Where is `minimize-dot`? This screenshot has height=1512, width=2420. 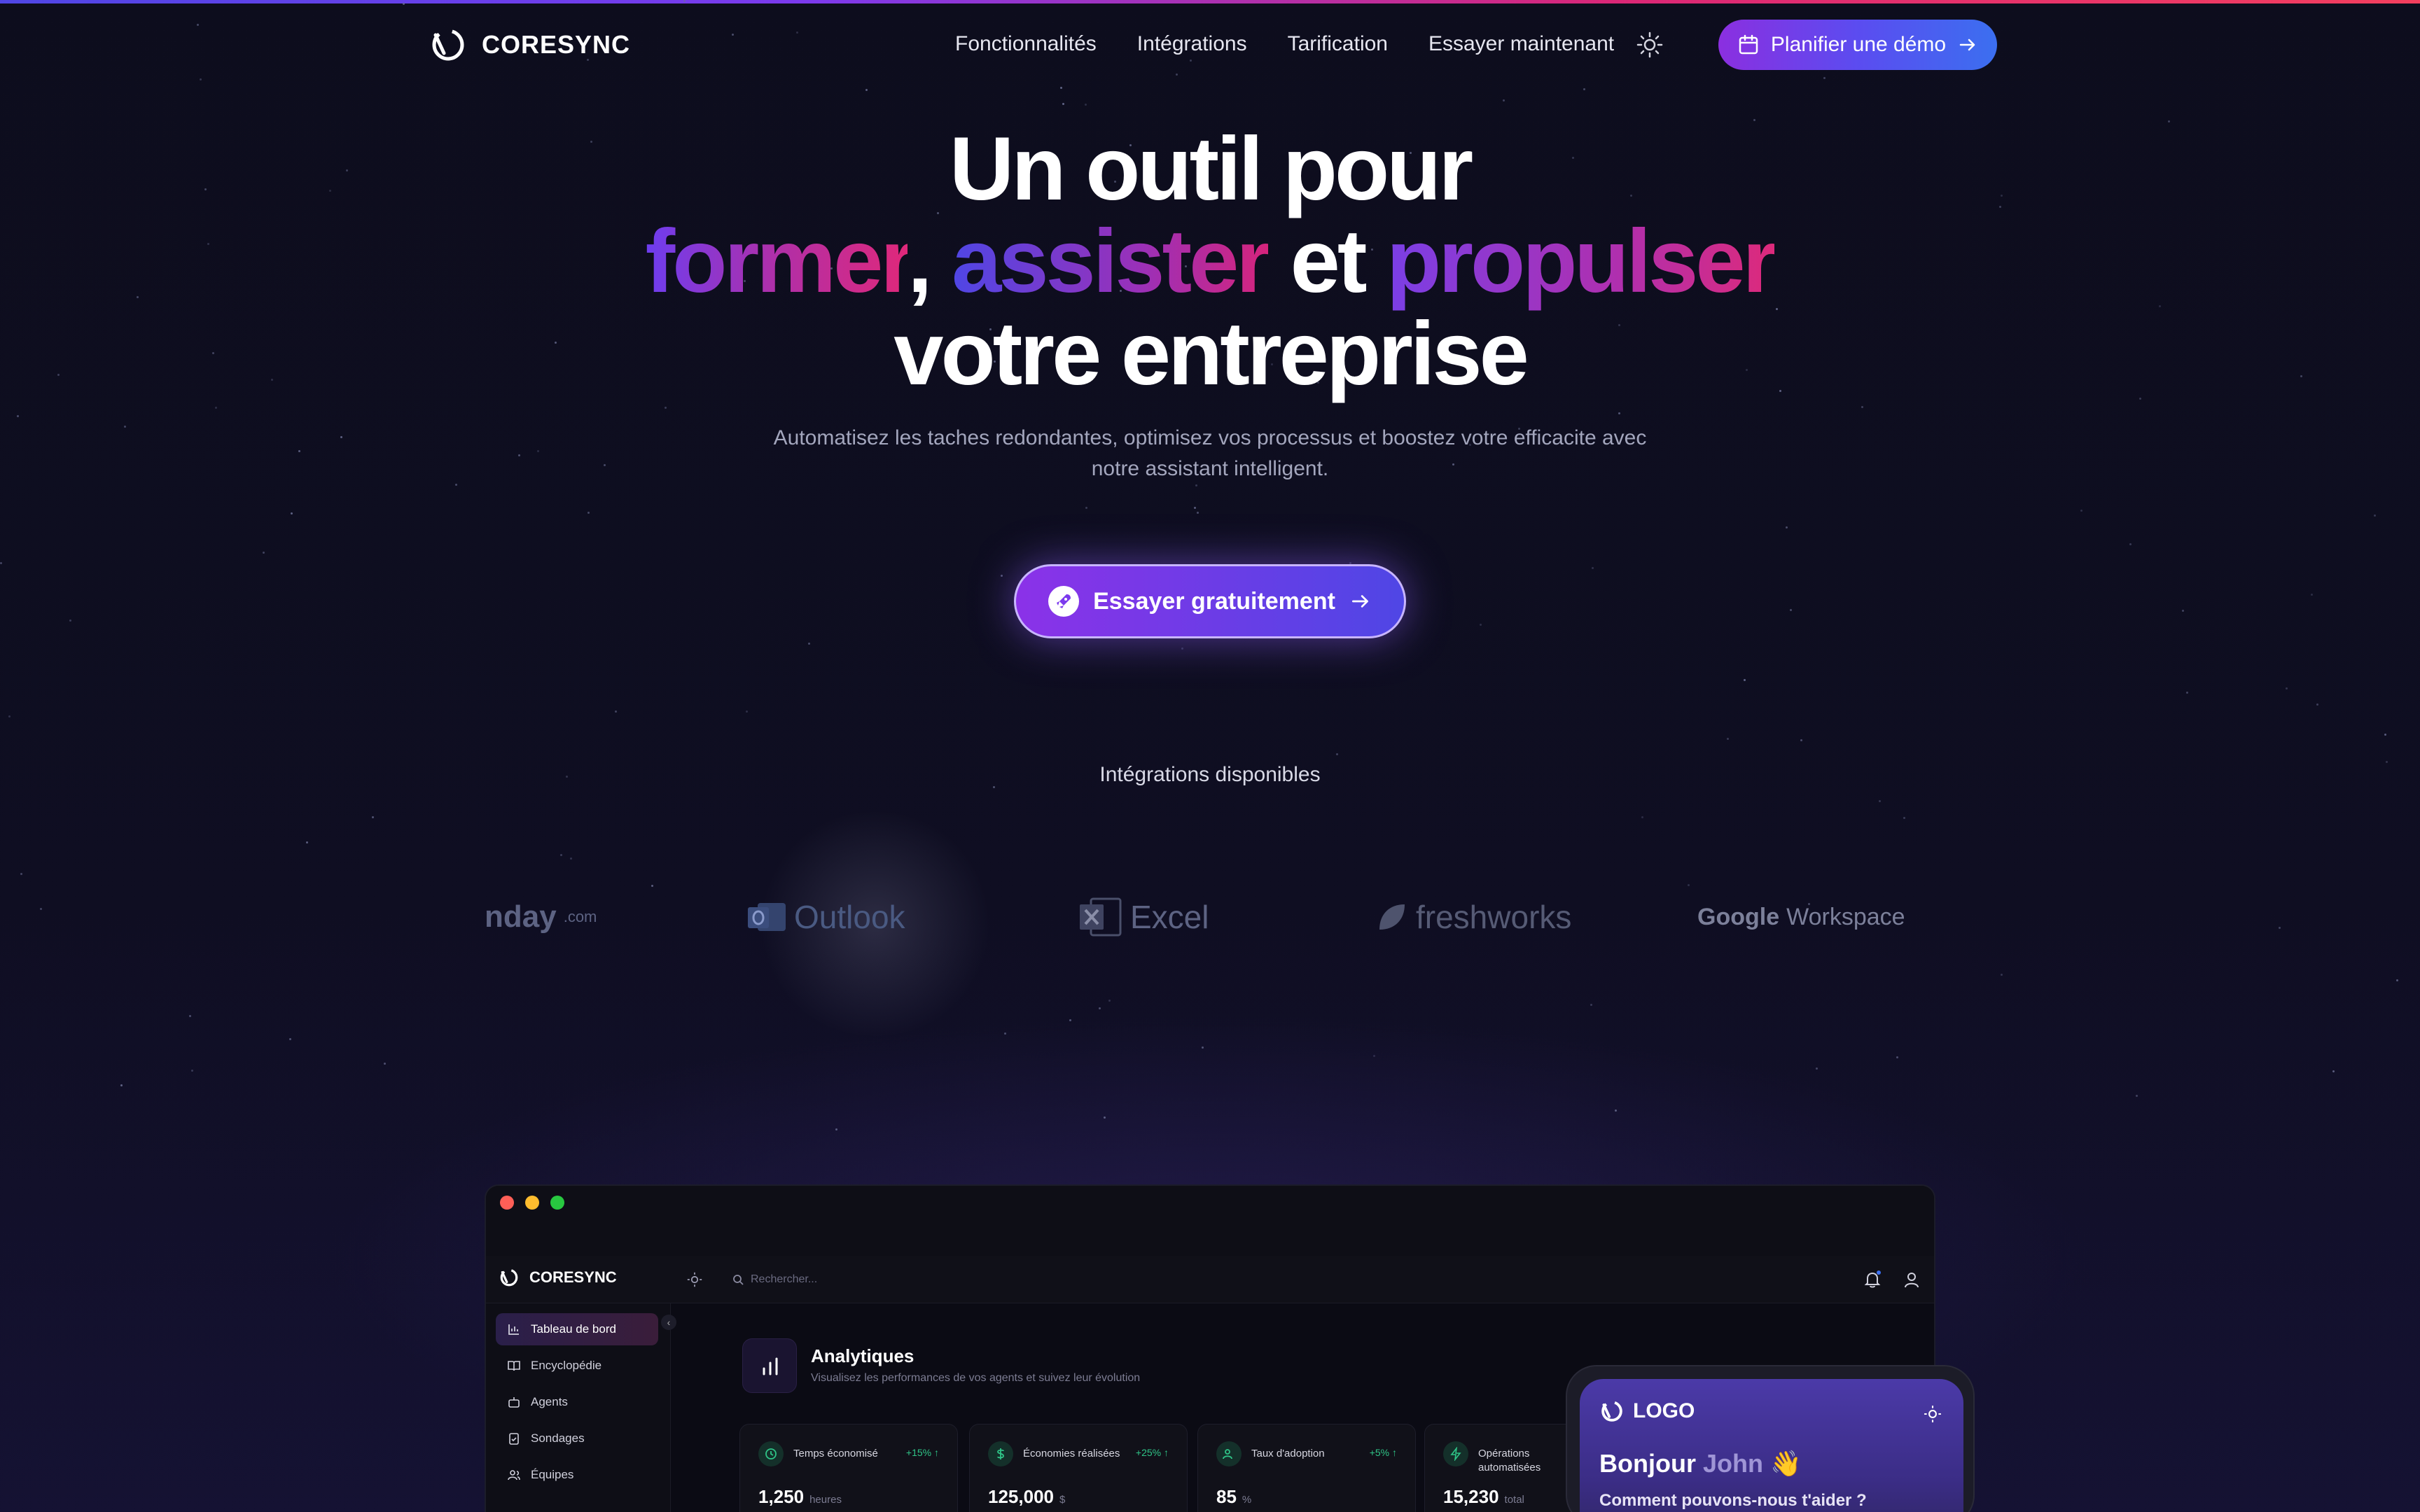
minimize-dot is located at coordinates (532, 1203).